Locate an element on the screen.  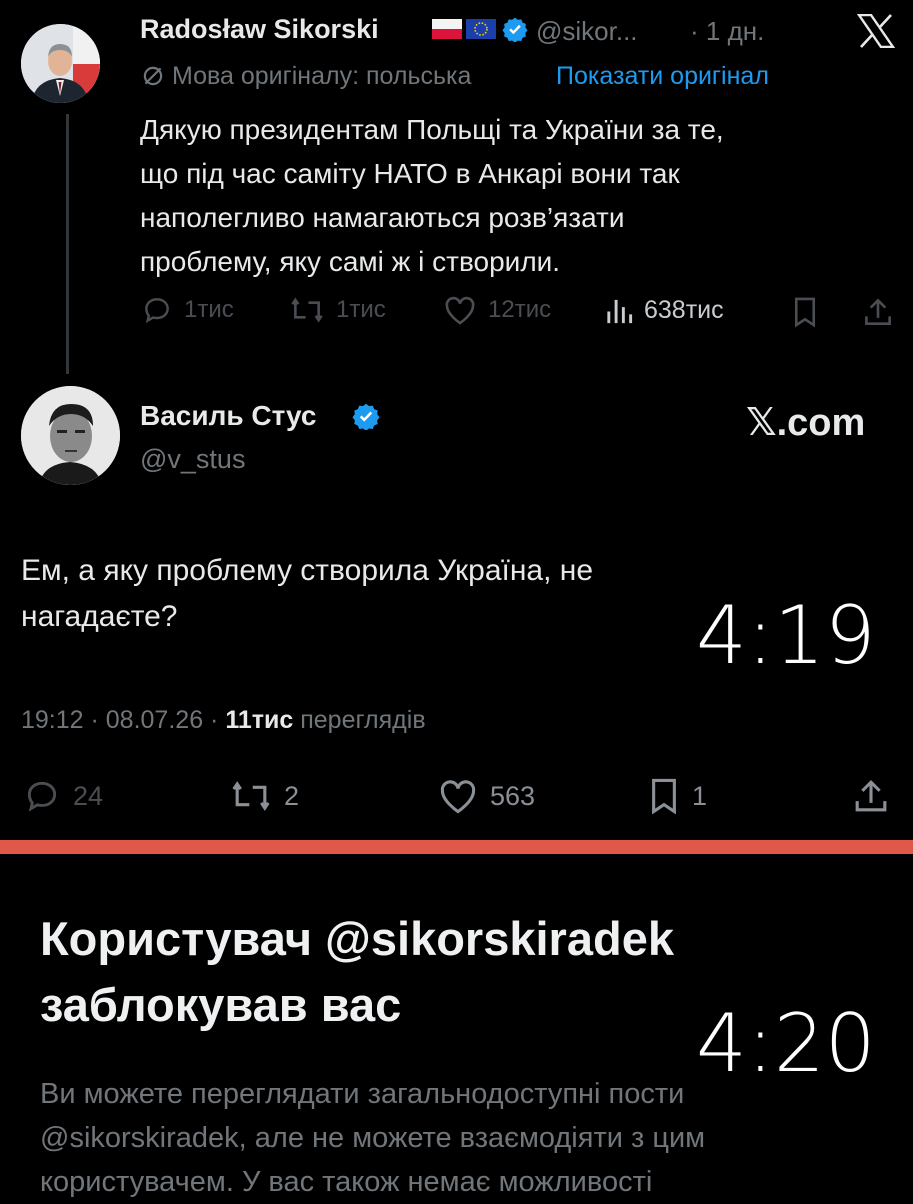
views-icon is located at coordinates (620, 311).